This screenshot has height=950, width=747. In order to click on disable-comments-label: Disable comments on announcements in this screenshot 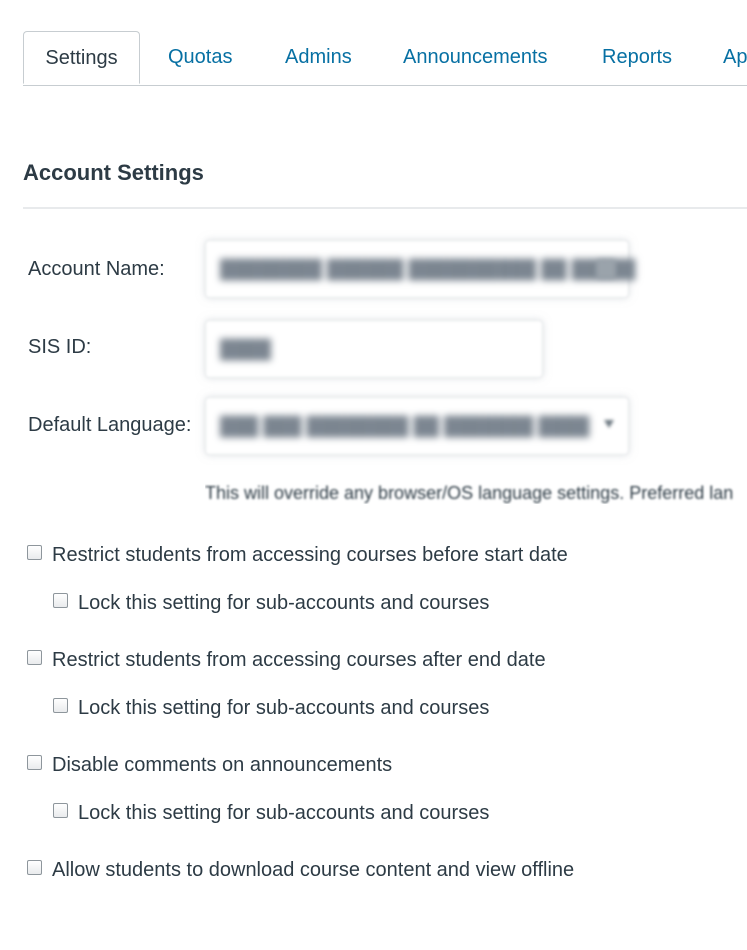, I will do `click(222, 765)`.